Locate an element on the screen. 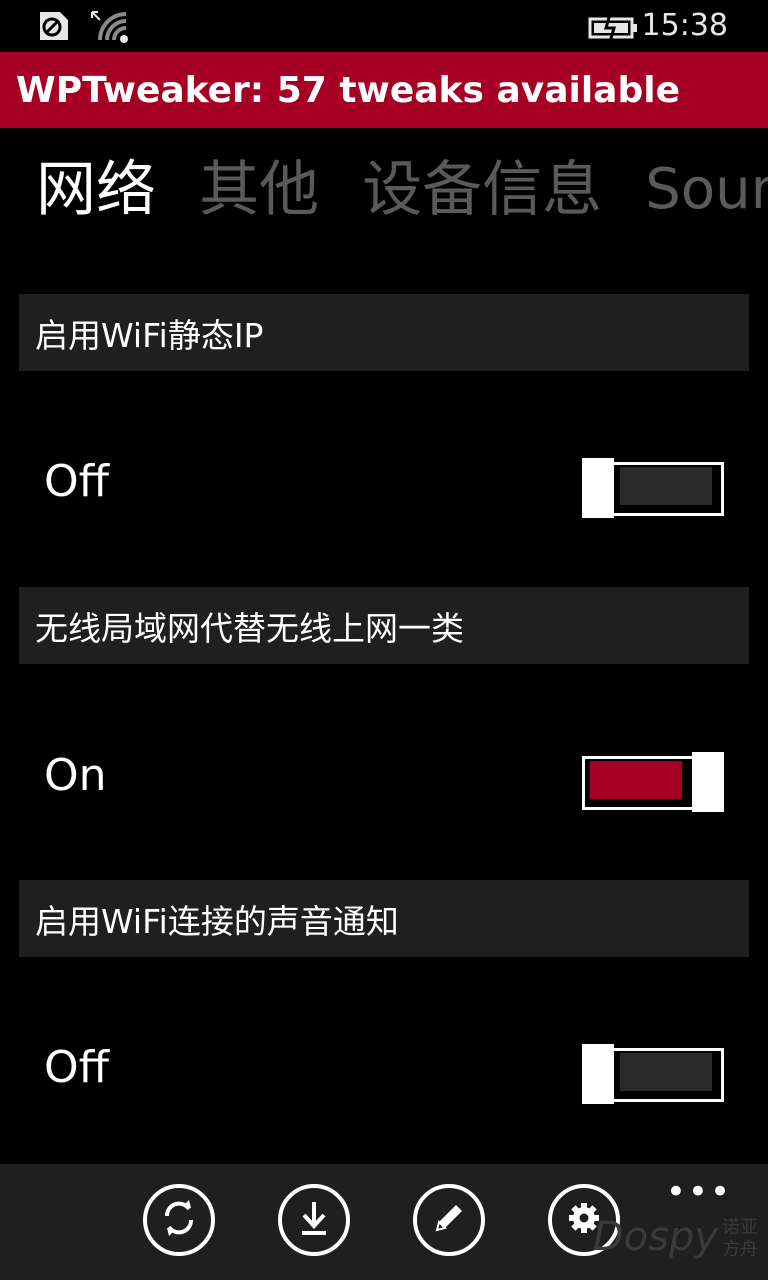  download-button is located at coordinates (314, 1220).